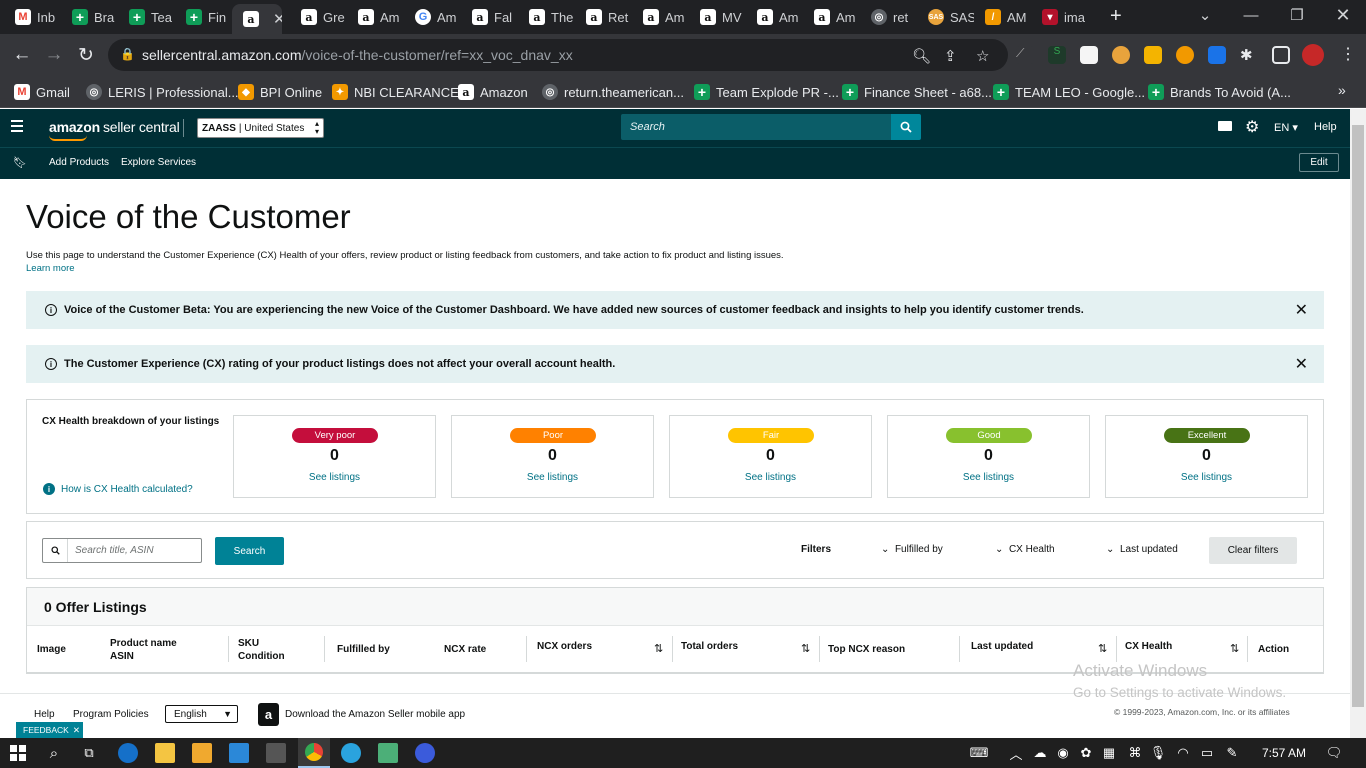 The image size is (1366, 768). I want to click on search-button: Search, so click(249, 551).